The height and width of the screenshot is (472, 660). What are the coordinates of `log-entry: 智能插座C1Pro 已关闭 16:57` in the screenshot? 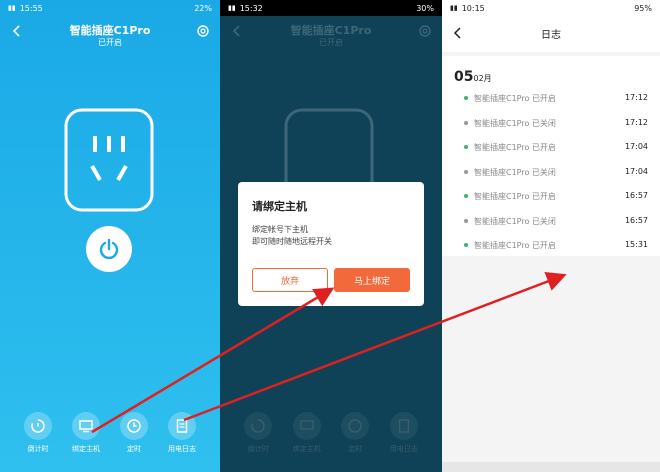 It's located at (551, 221).